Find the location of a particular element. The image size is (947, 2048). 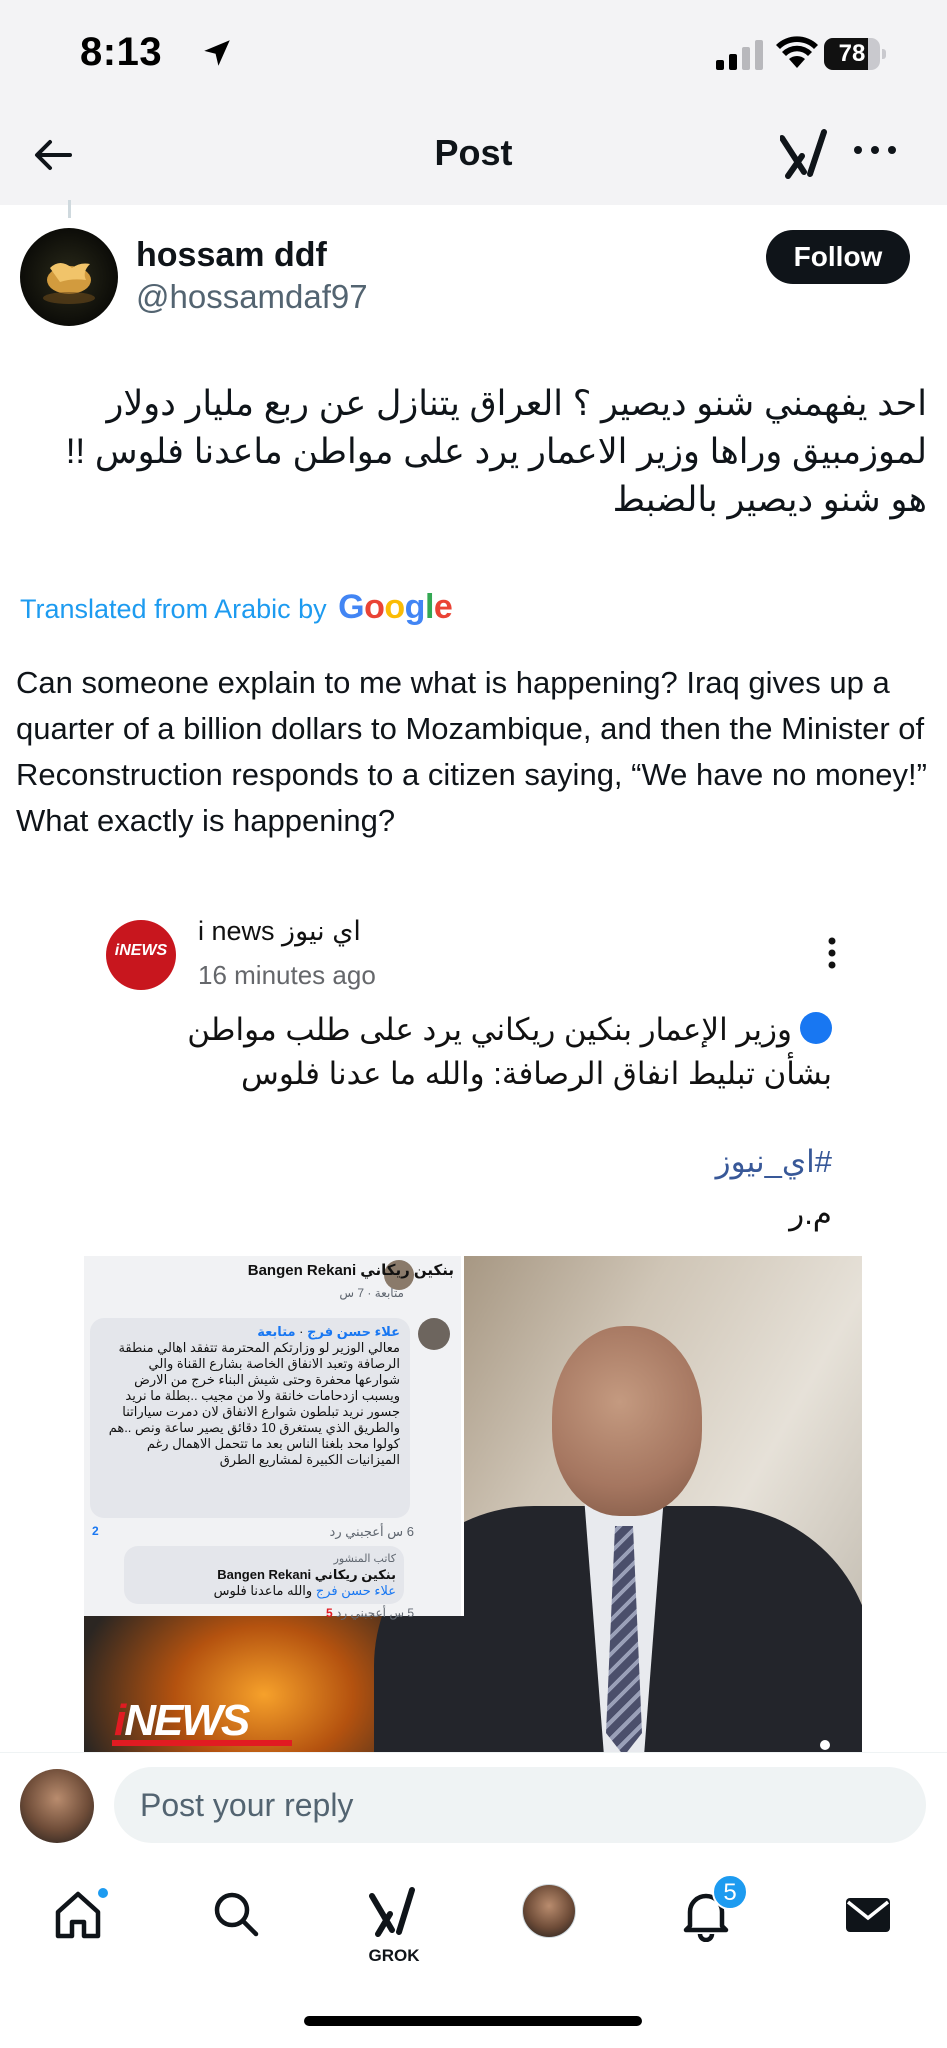

follow-button: Follow is located at coordinates (838, 257).